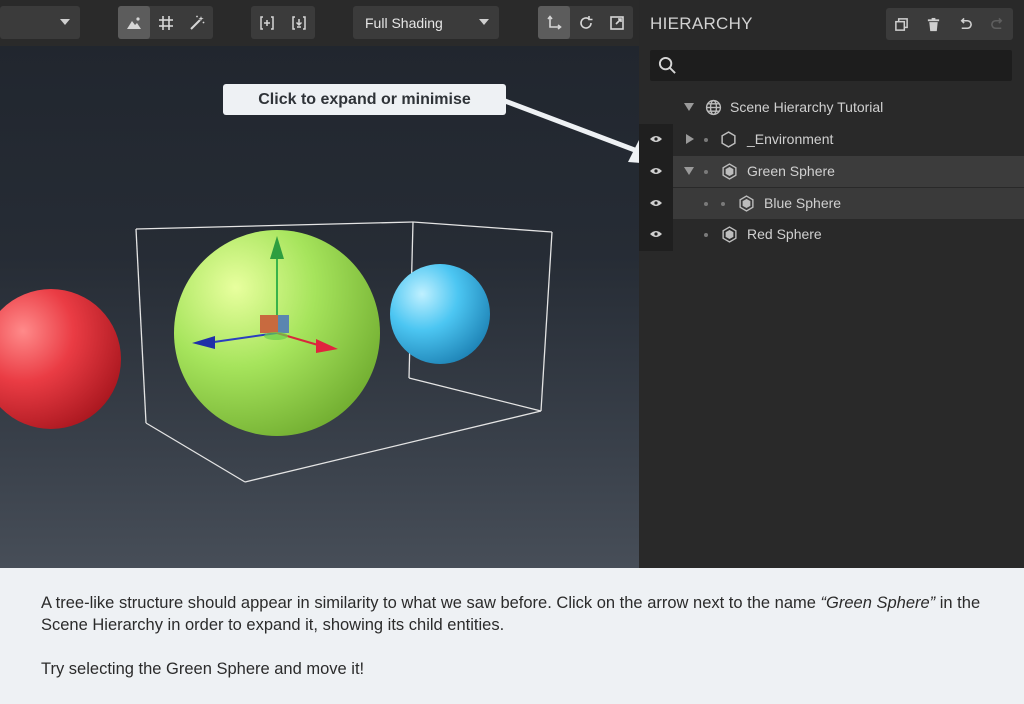  I want to click on scale-icon, so click(617, 22).